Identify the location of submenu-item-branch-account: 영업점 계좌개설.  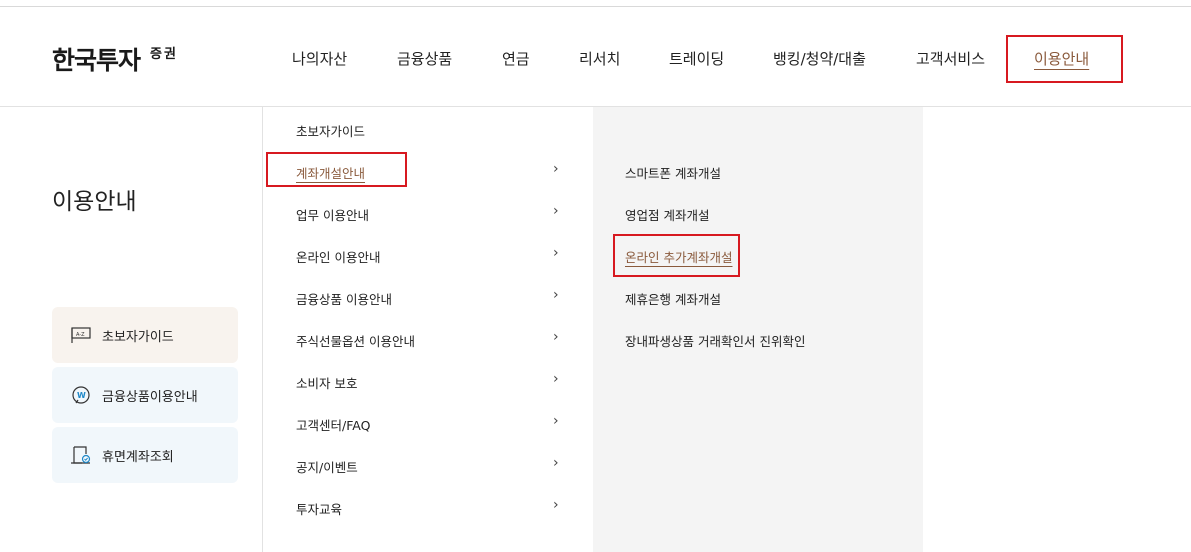
(667, 214).